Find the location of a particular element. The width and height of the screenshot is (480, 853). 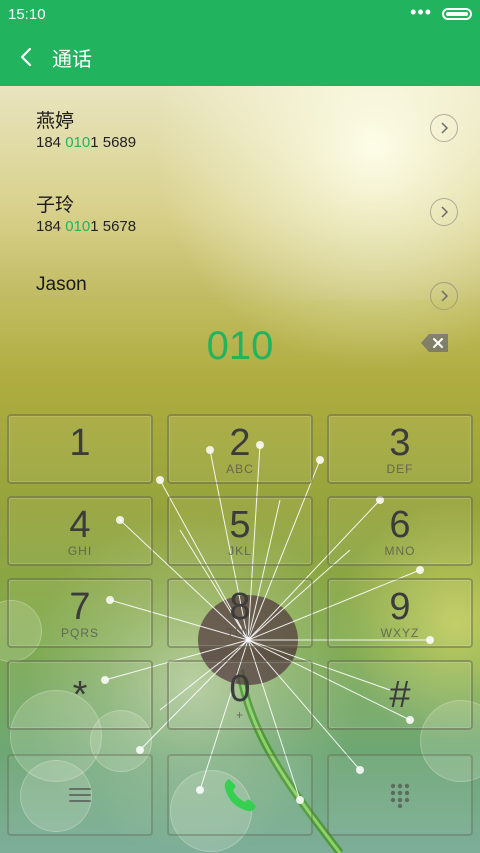

phone-icon is located at coordinates (240, 795).